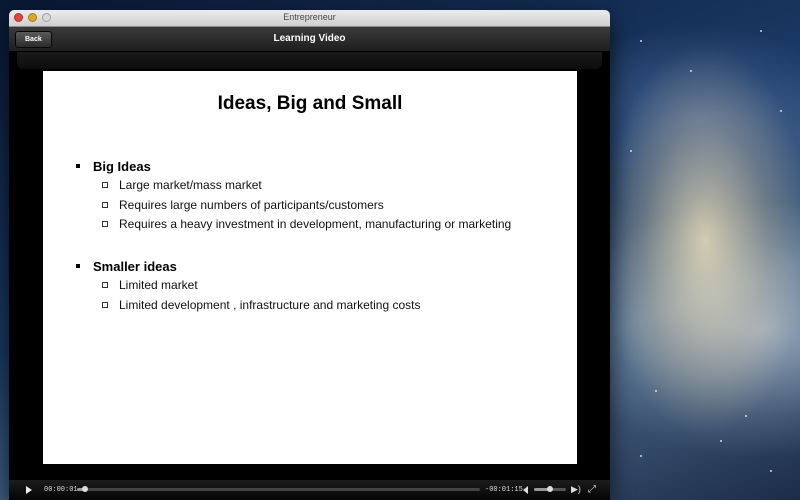 The width and height of the screenshot is (800, 500). I want to click on playback-controls: 00:00:01 -00:01:15 ▶) ⤢, so click(309, 490).